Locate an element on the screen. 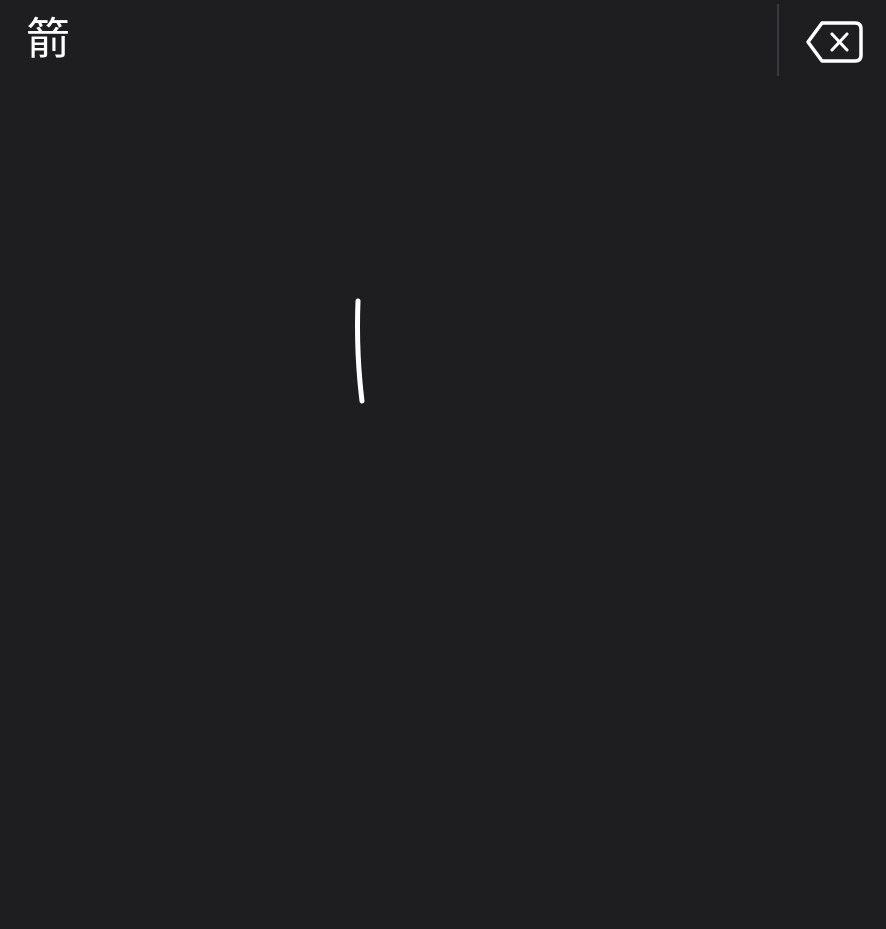  delete-button is located at coordinates (834, 42).